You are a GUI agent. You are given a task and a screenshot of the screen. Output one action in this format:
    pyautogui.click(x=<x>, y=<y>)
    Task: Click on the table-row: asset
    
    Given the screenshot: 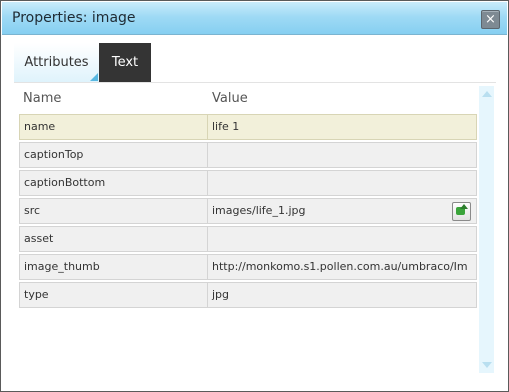 What is the action you would take?
    pyautogui.click(x=248, y=240)
    